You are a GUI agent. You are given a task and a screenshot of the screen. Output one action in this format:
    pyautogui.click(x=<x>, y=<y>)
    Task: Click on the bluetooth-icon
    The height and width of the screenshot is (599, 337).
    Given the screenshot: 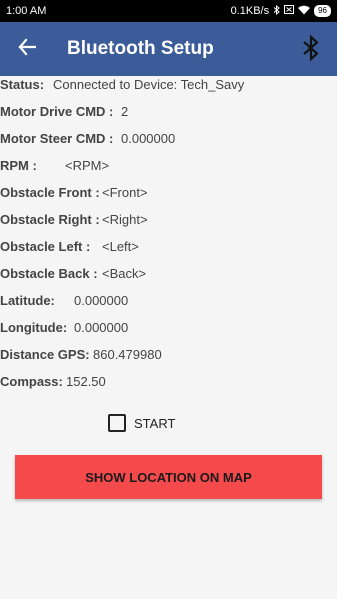 What is the action you would take?
    pyautogui.click(x=311, y=49)
    